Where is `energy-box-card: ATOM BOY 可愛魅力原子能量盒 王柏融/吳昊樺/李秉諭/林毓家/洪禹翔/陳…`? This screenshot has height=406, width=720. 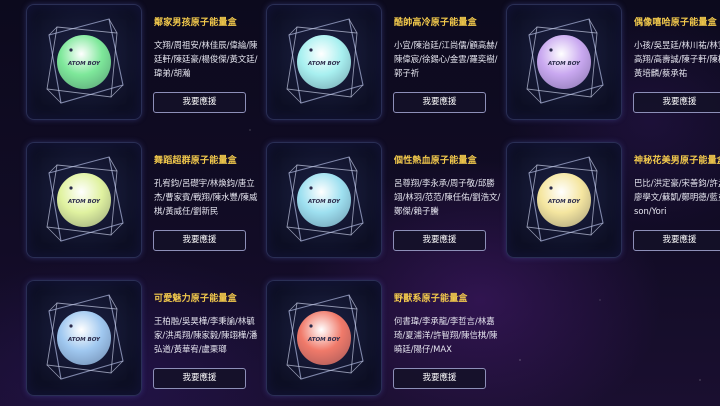
energy-box-card: ATOM BOY 可愛魅力原子能量盒 王柏融/吳昊樺/李秉諭/林毓家/洪禹翔/陳… is located at coordinates (139, 339).